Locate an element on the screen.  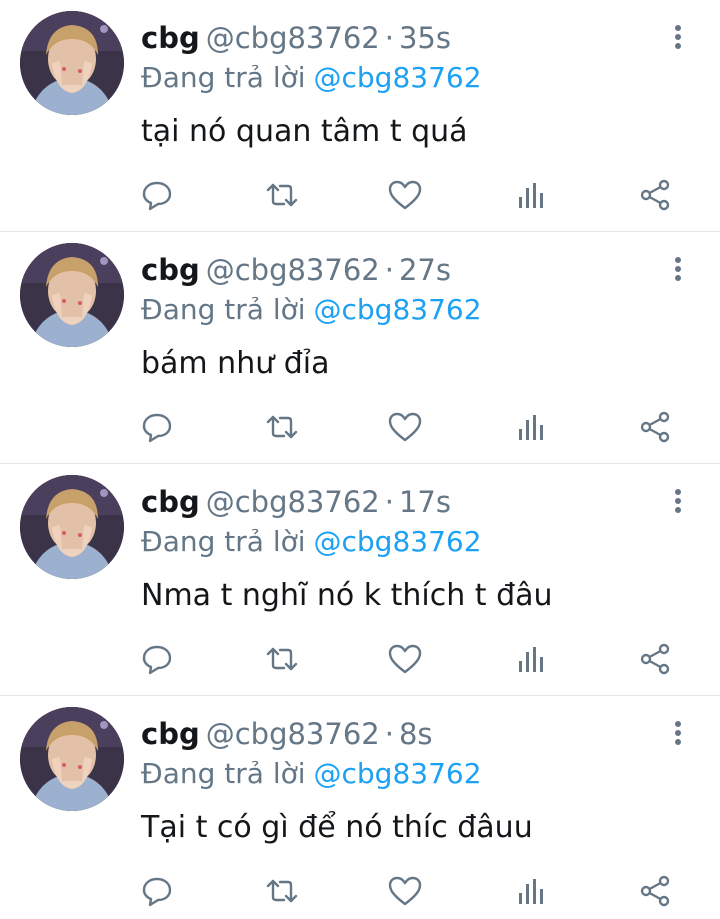
tweet-header: cbg @cbg83762 · 35s is located at coordinates (296, 38).